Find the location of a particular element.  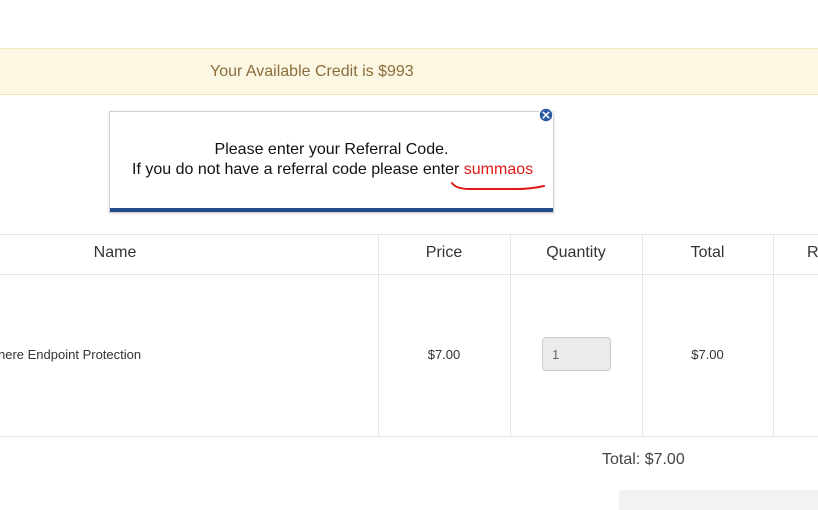

referral-prompt: Please enter your Referral Code. is located at coordinates (331, 149).